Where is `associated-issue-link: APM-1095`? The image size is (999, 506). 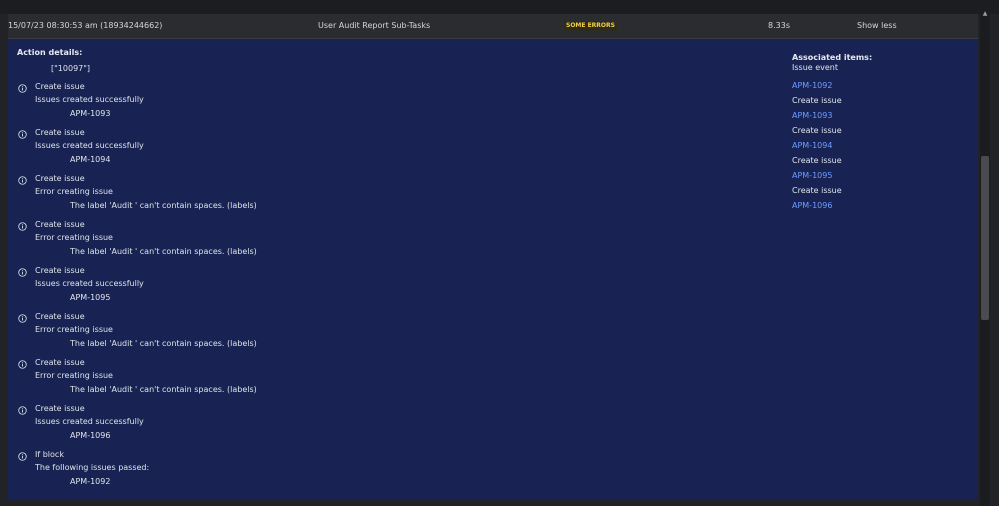
associated-issue-link: APM-1095 is located at coordinates (877, 175).